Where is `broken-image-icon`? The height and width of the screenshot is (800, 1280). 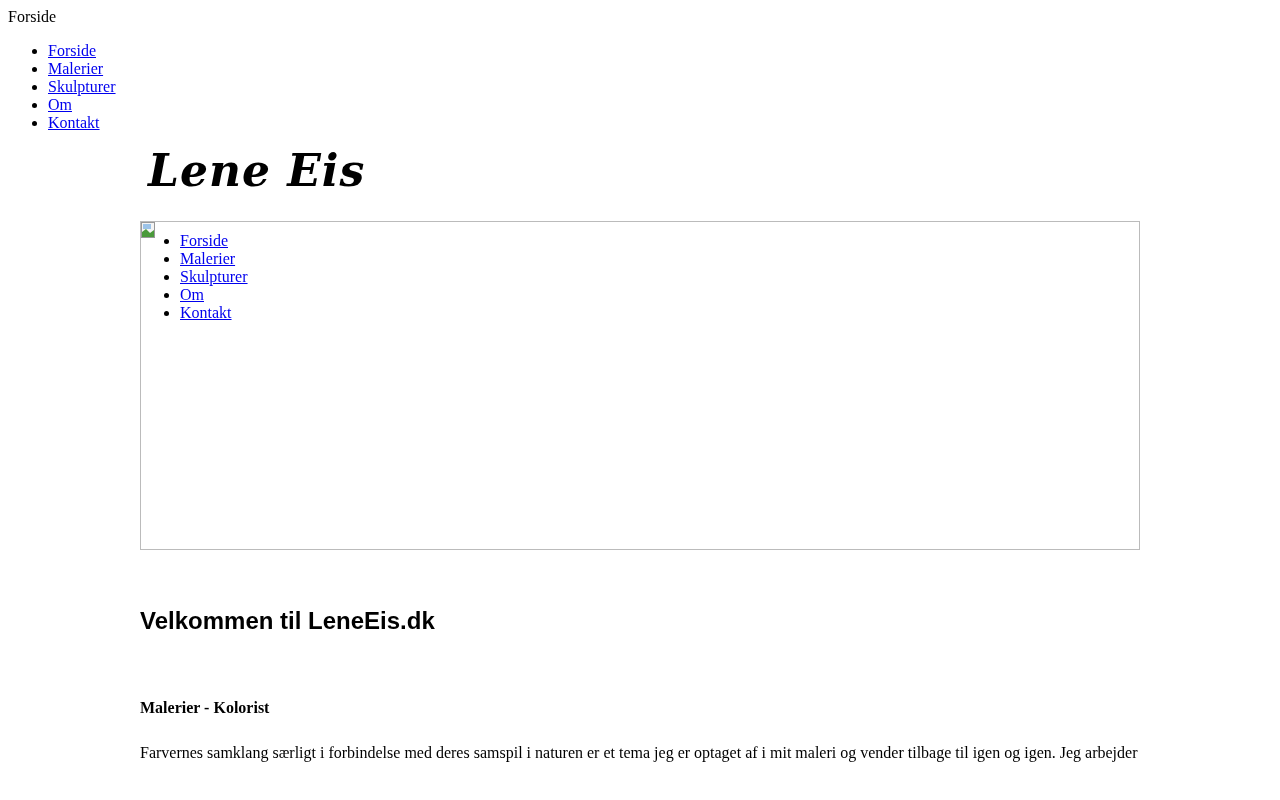
broken-image-icon is located at coordinates (149, 230).